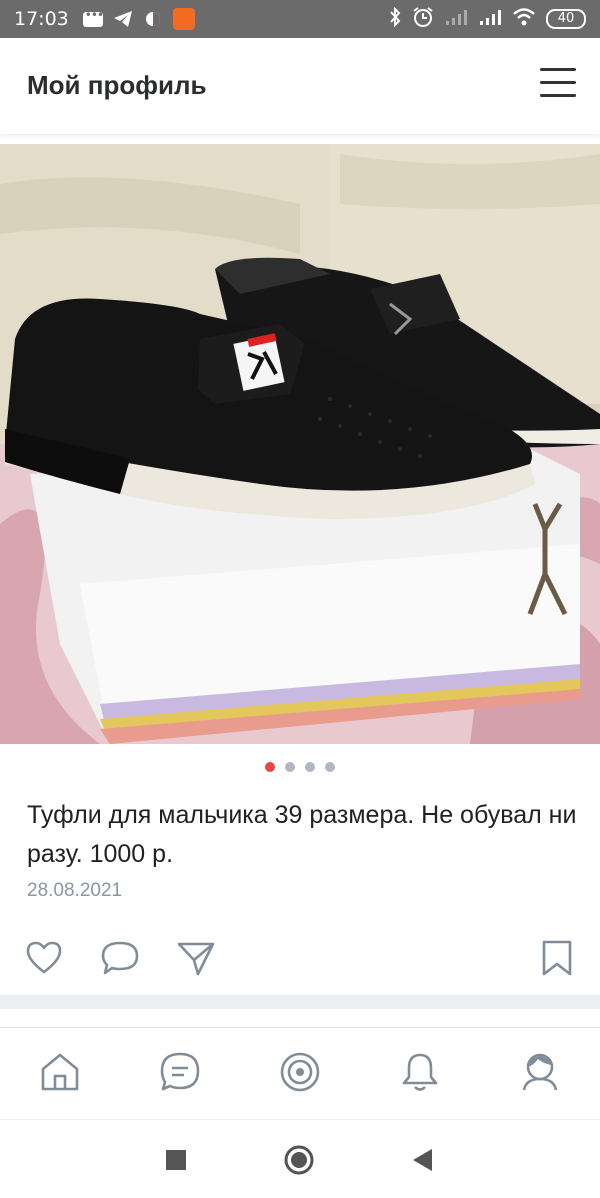 Image resolution: width=600 pixels, height=1198 pixels. Describe the element at coordinates (92, 17) in the screenshot. I see `message-icon` at that location.